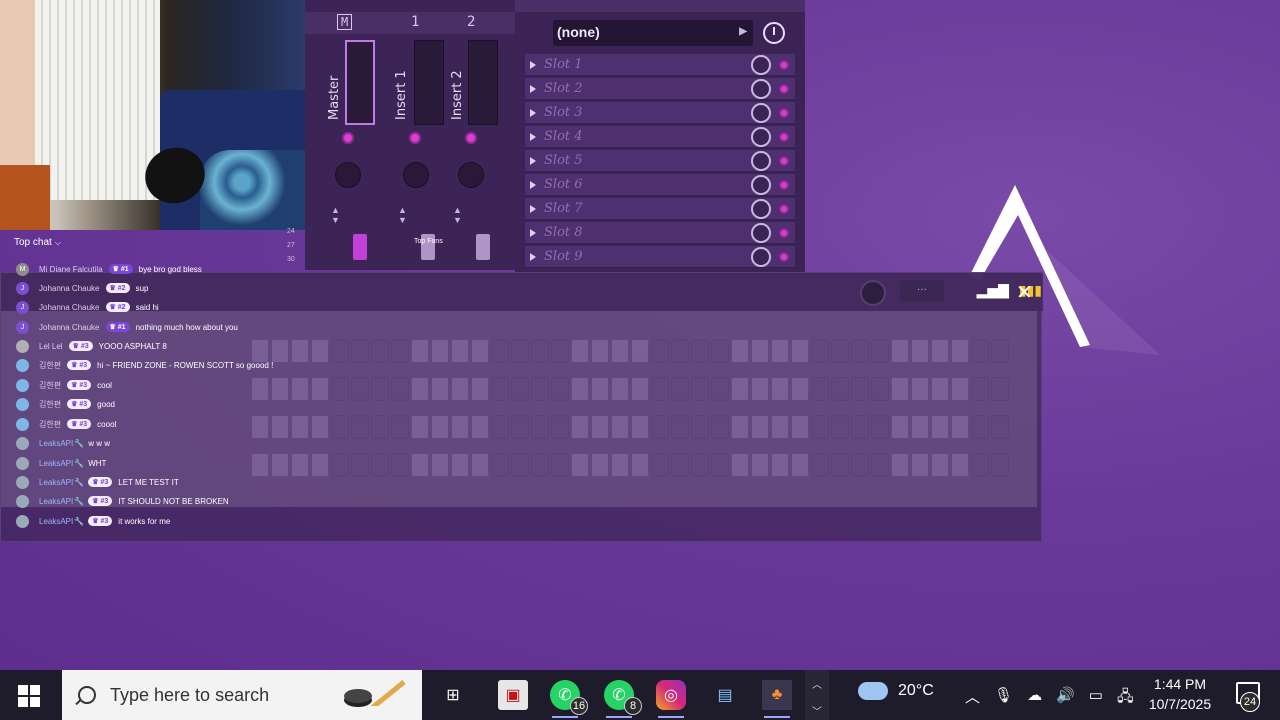  What do you see at coordinates (471, 138) in the screenshot?
I see `insert-2-led-icon` at bounding box center [471, 138].